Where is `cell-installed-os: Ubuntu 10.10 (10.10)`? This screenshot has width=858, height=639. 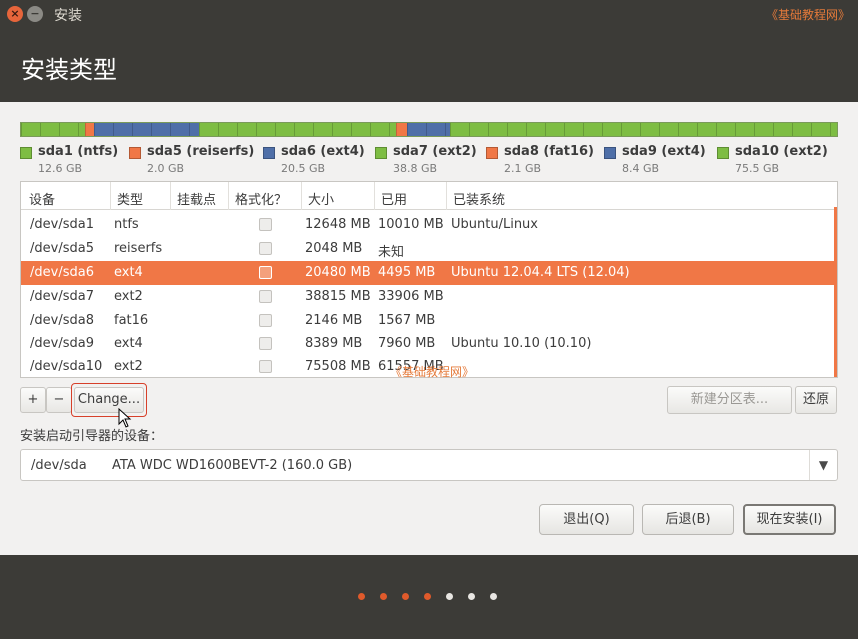
cell-installed-os: Ubuntu 10.10 (10.10) is located at coordinates (521, 343).